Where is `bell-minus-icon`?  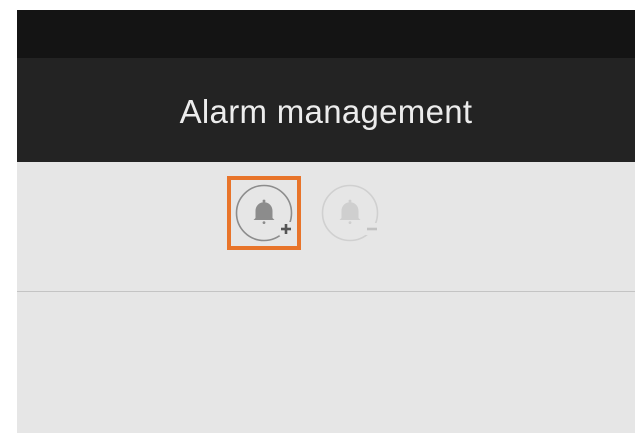
bell-minus-icon is located at coordinates (350, 213).